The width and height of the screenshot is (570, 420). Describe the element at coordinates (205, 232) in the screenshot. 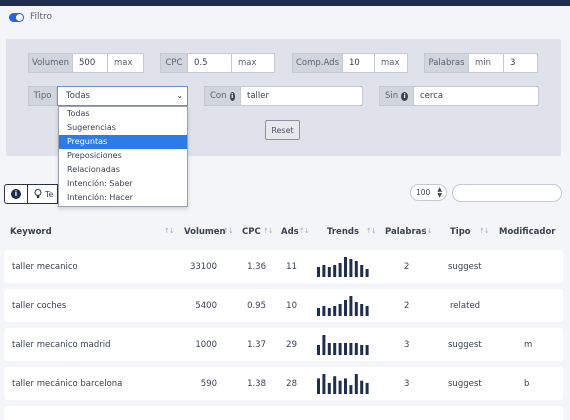

I see `column-volumen: Volumen` at that location.